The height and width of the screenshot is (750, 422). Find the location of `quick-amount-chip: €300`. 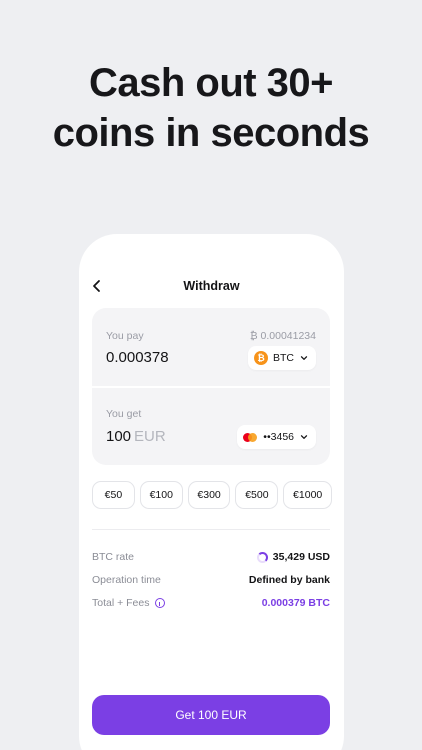

quick-amount-chip: €300 is located at coordinates (209, 495).